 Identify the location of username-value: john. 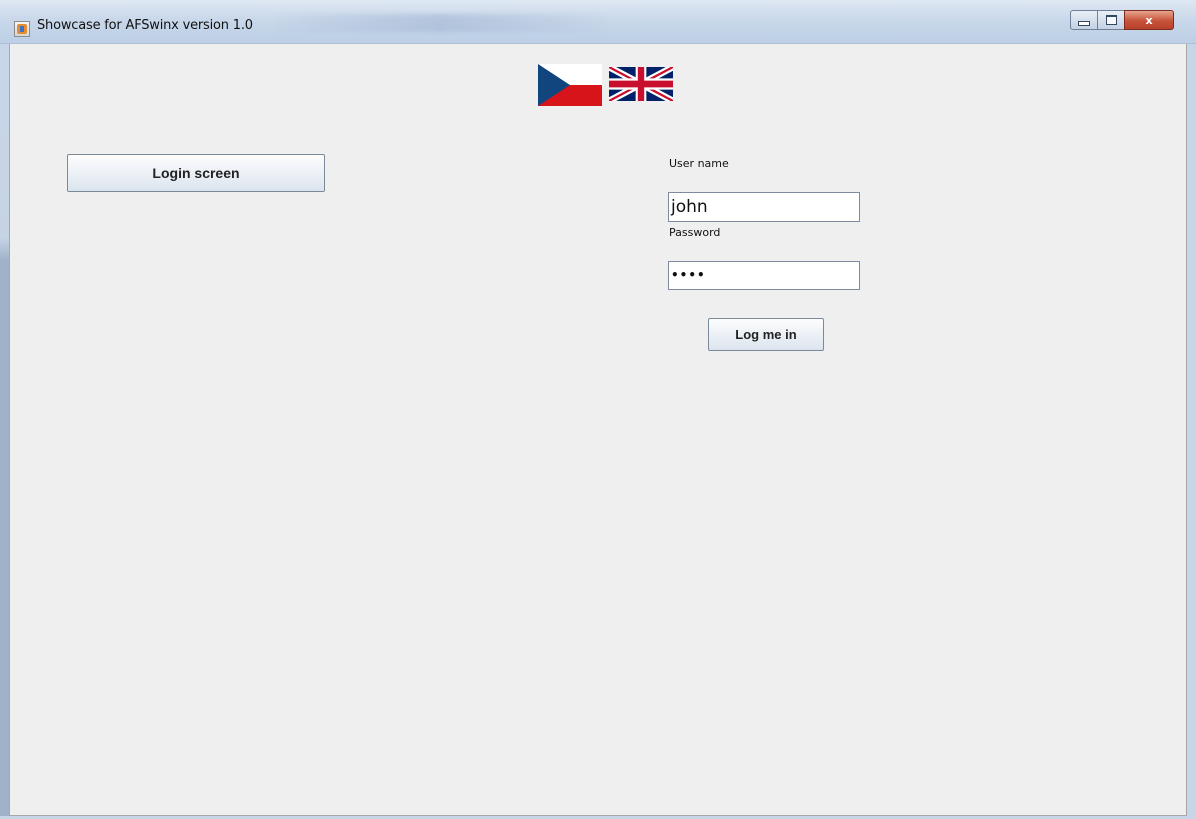
(689, 207).